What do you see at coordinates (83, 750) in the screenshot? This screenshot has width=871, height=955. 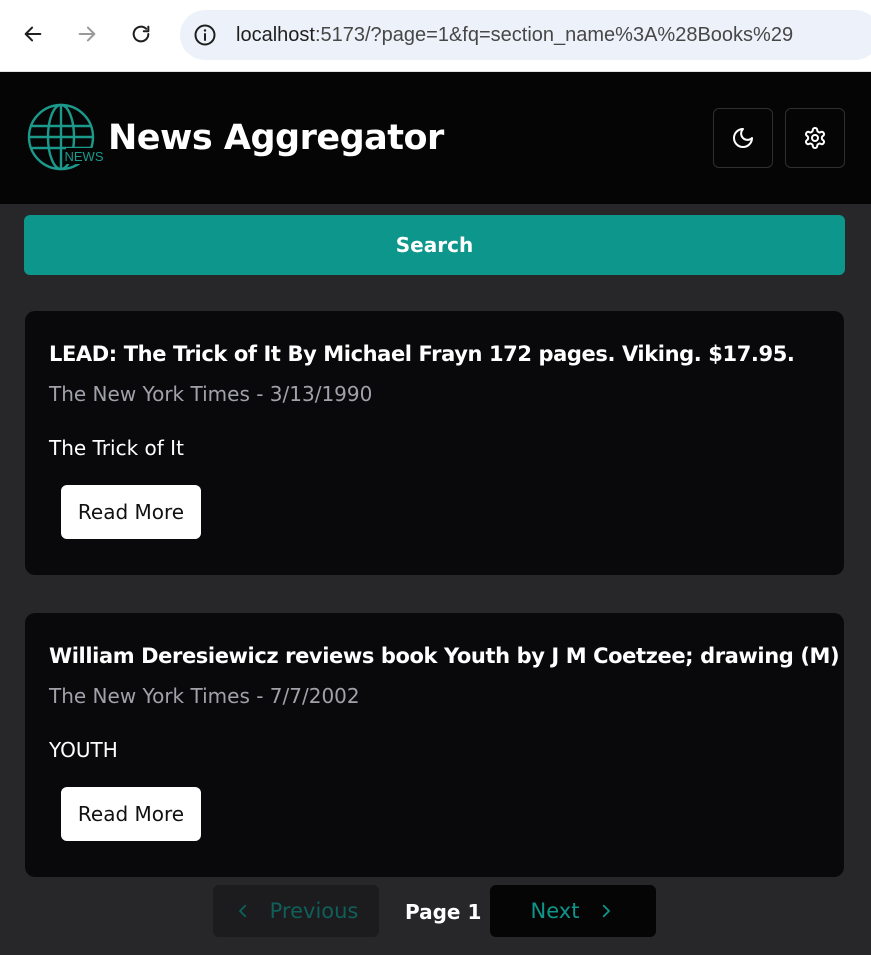 I see `article-description: YOUTH` at bounding box center [83, 750].